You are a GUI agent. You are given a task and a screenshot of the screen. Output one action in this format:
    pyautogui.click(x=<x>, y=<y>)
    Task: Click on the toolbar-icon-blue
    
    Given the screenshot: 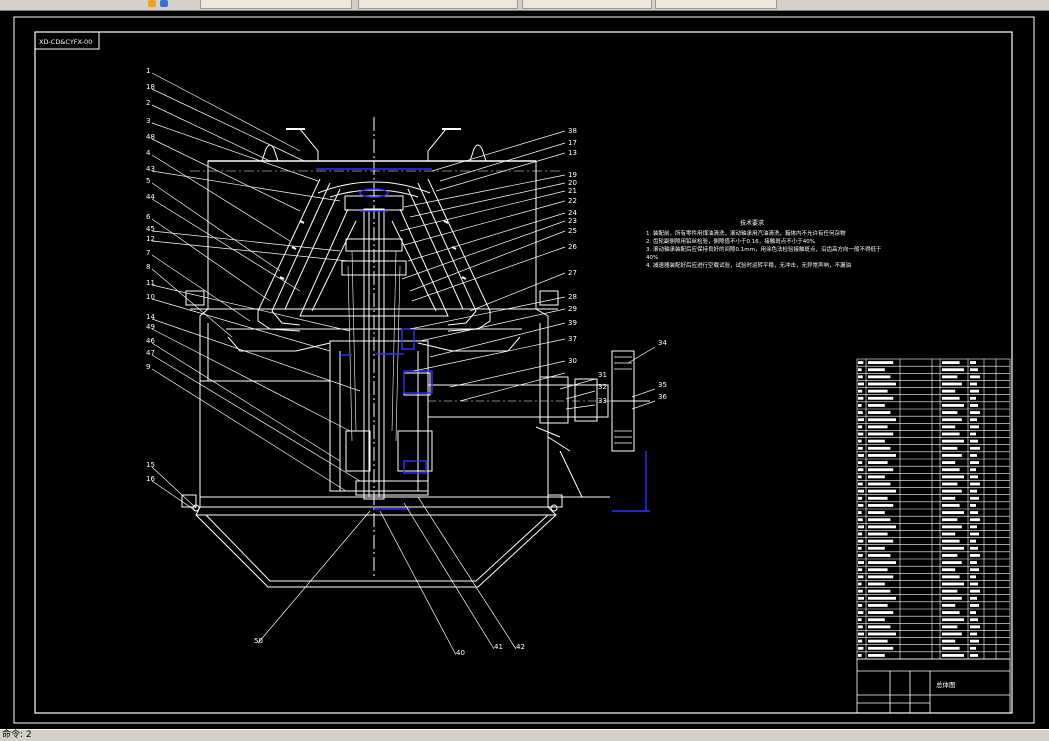 What is the action you would take?
    pyautogui.click(x=164, y=3)
    